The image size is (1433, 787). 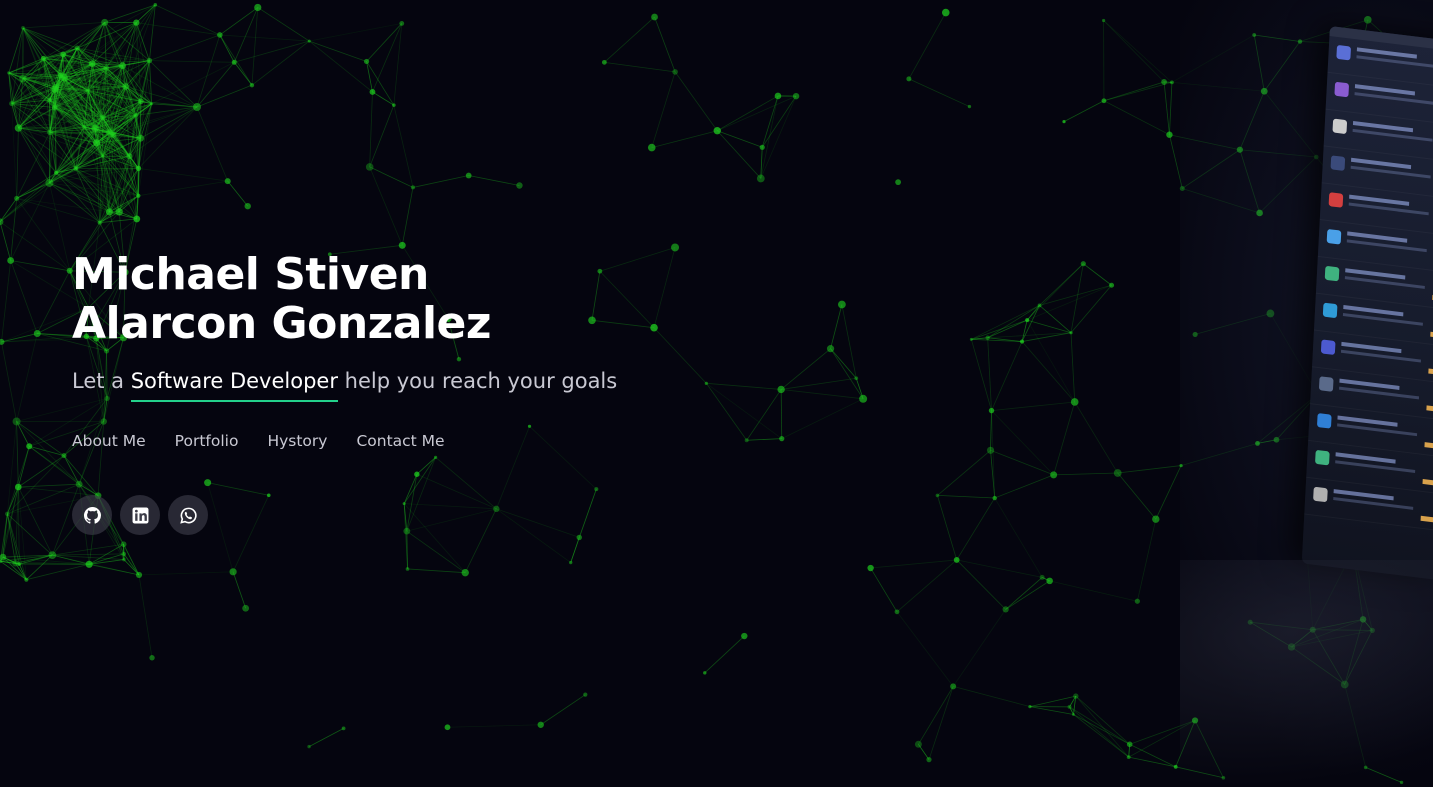 I want to click on whatsapp-icon, so click(x=188, y=515).